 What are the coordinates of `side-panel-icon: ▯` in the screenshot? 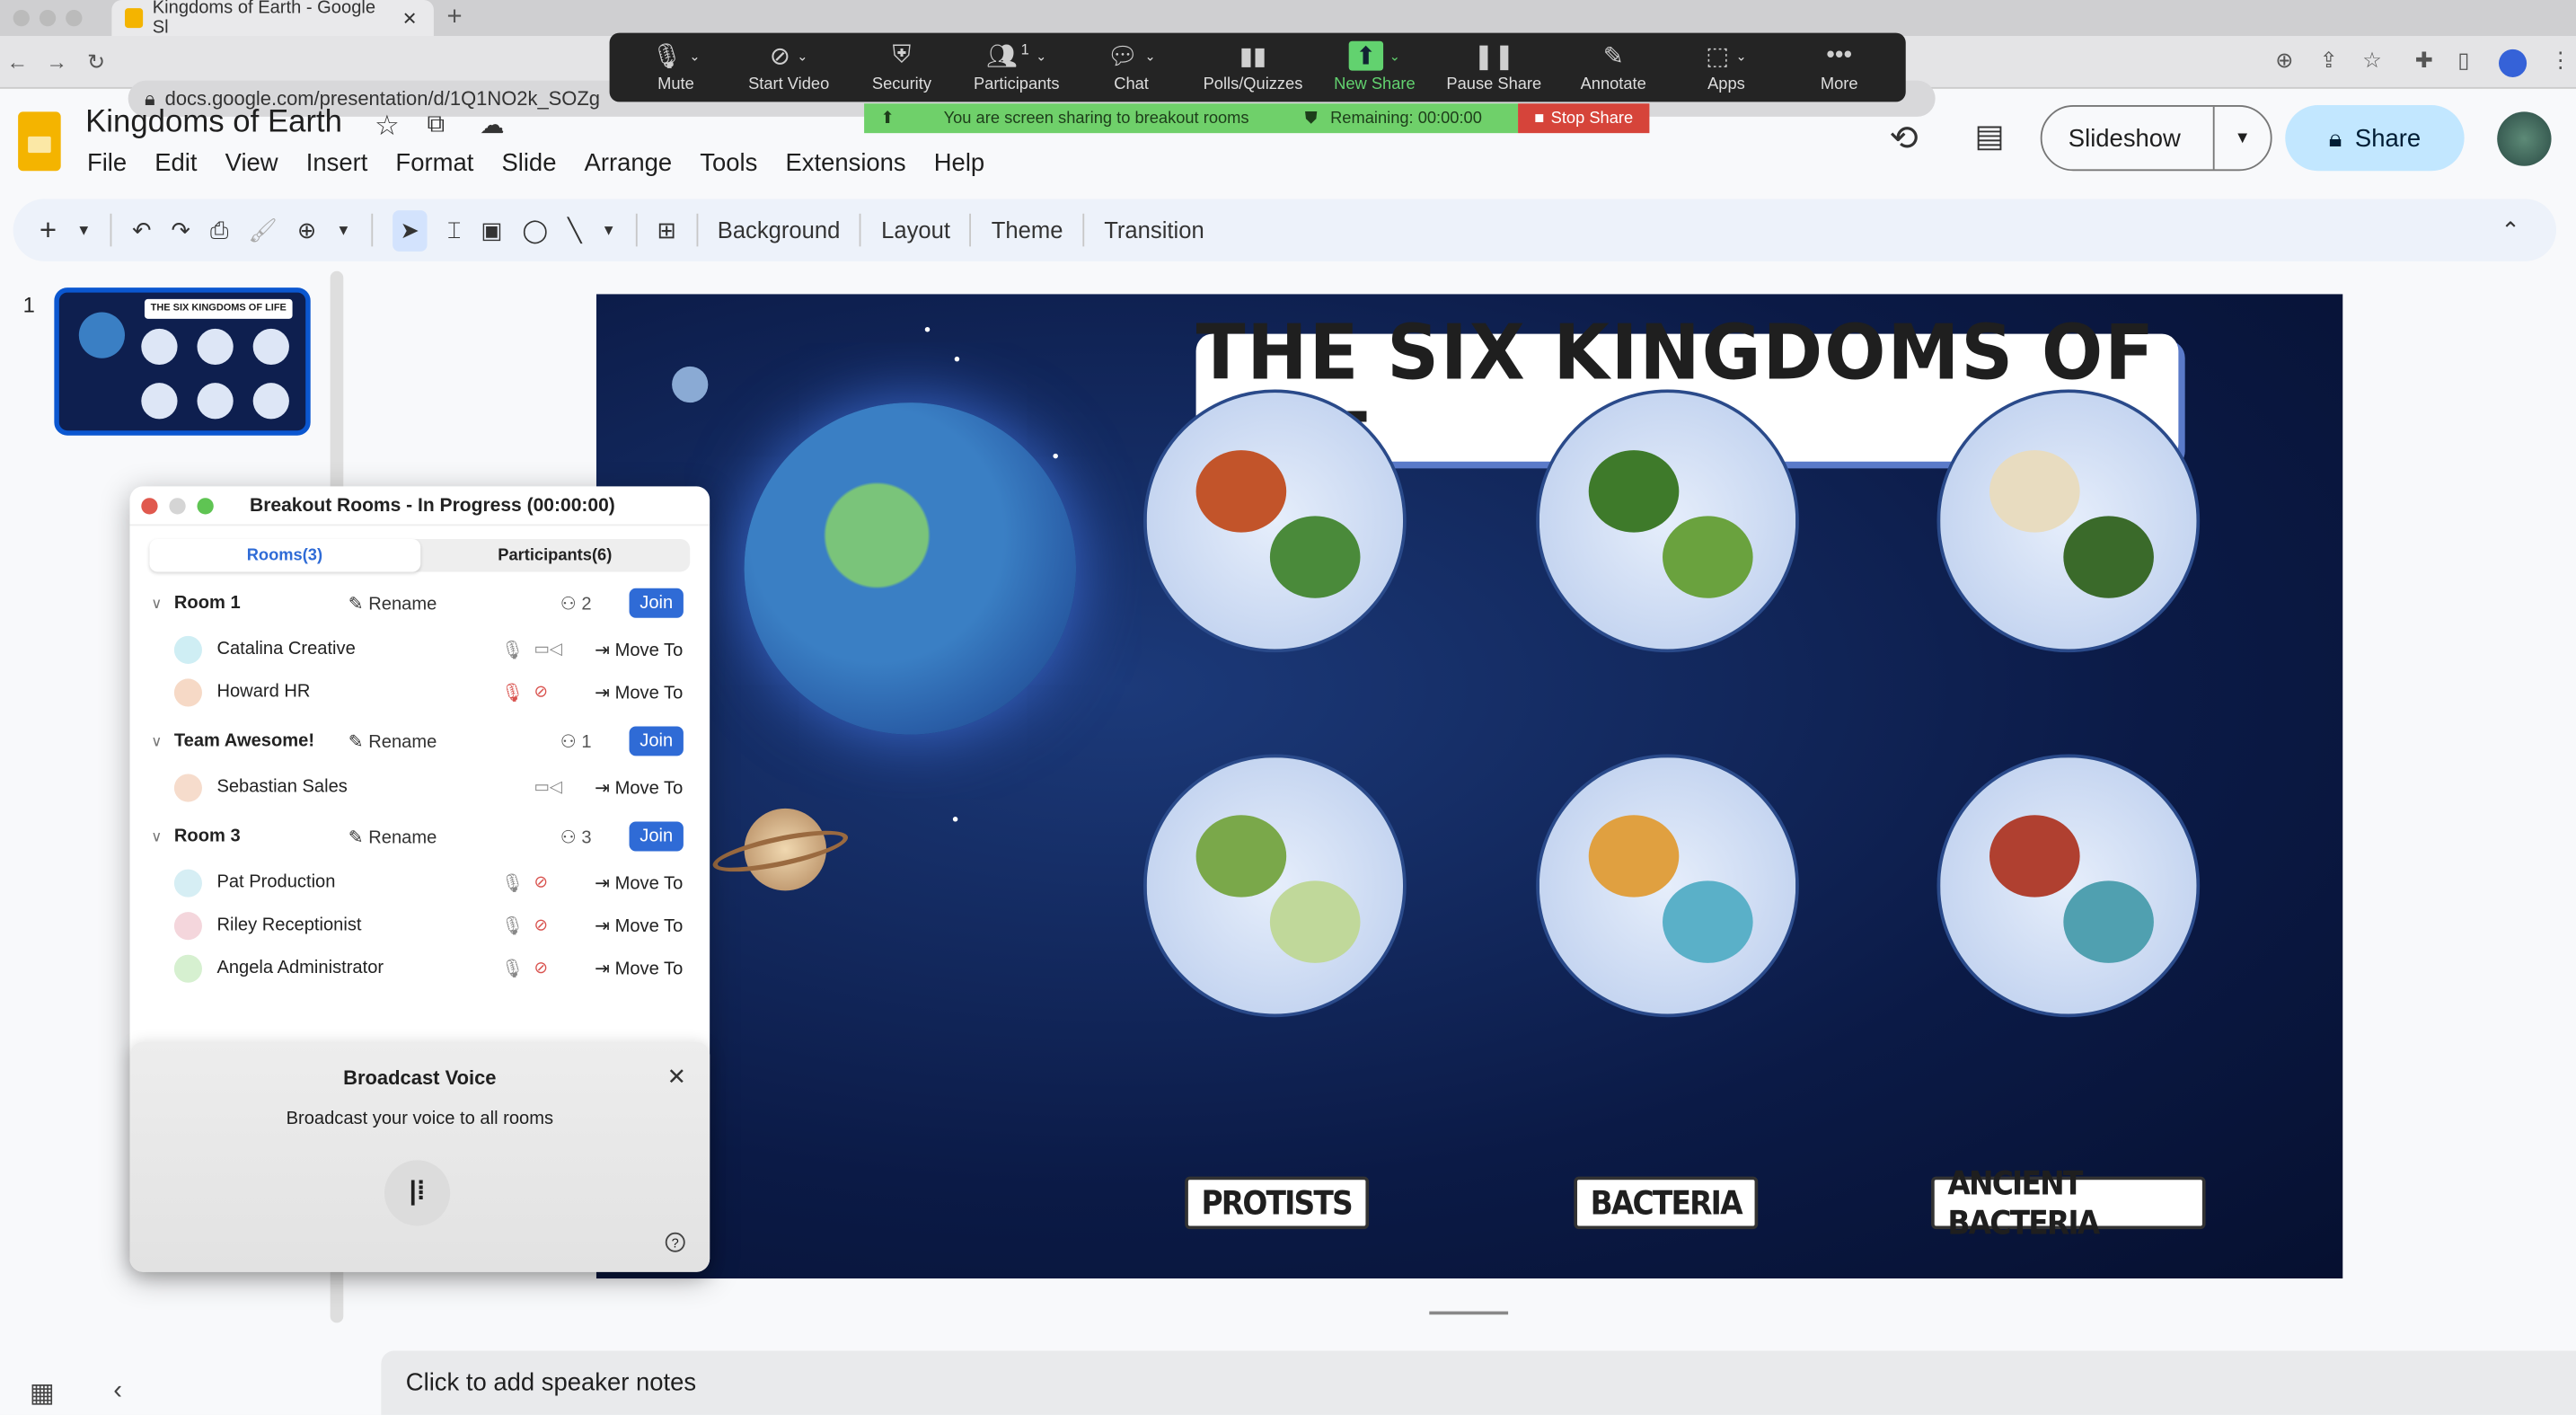 It's located at (2463, 61).